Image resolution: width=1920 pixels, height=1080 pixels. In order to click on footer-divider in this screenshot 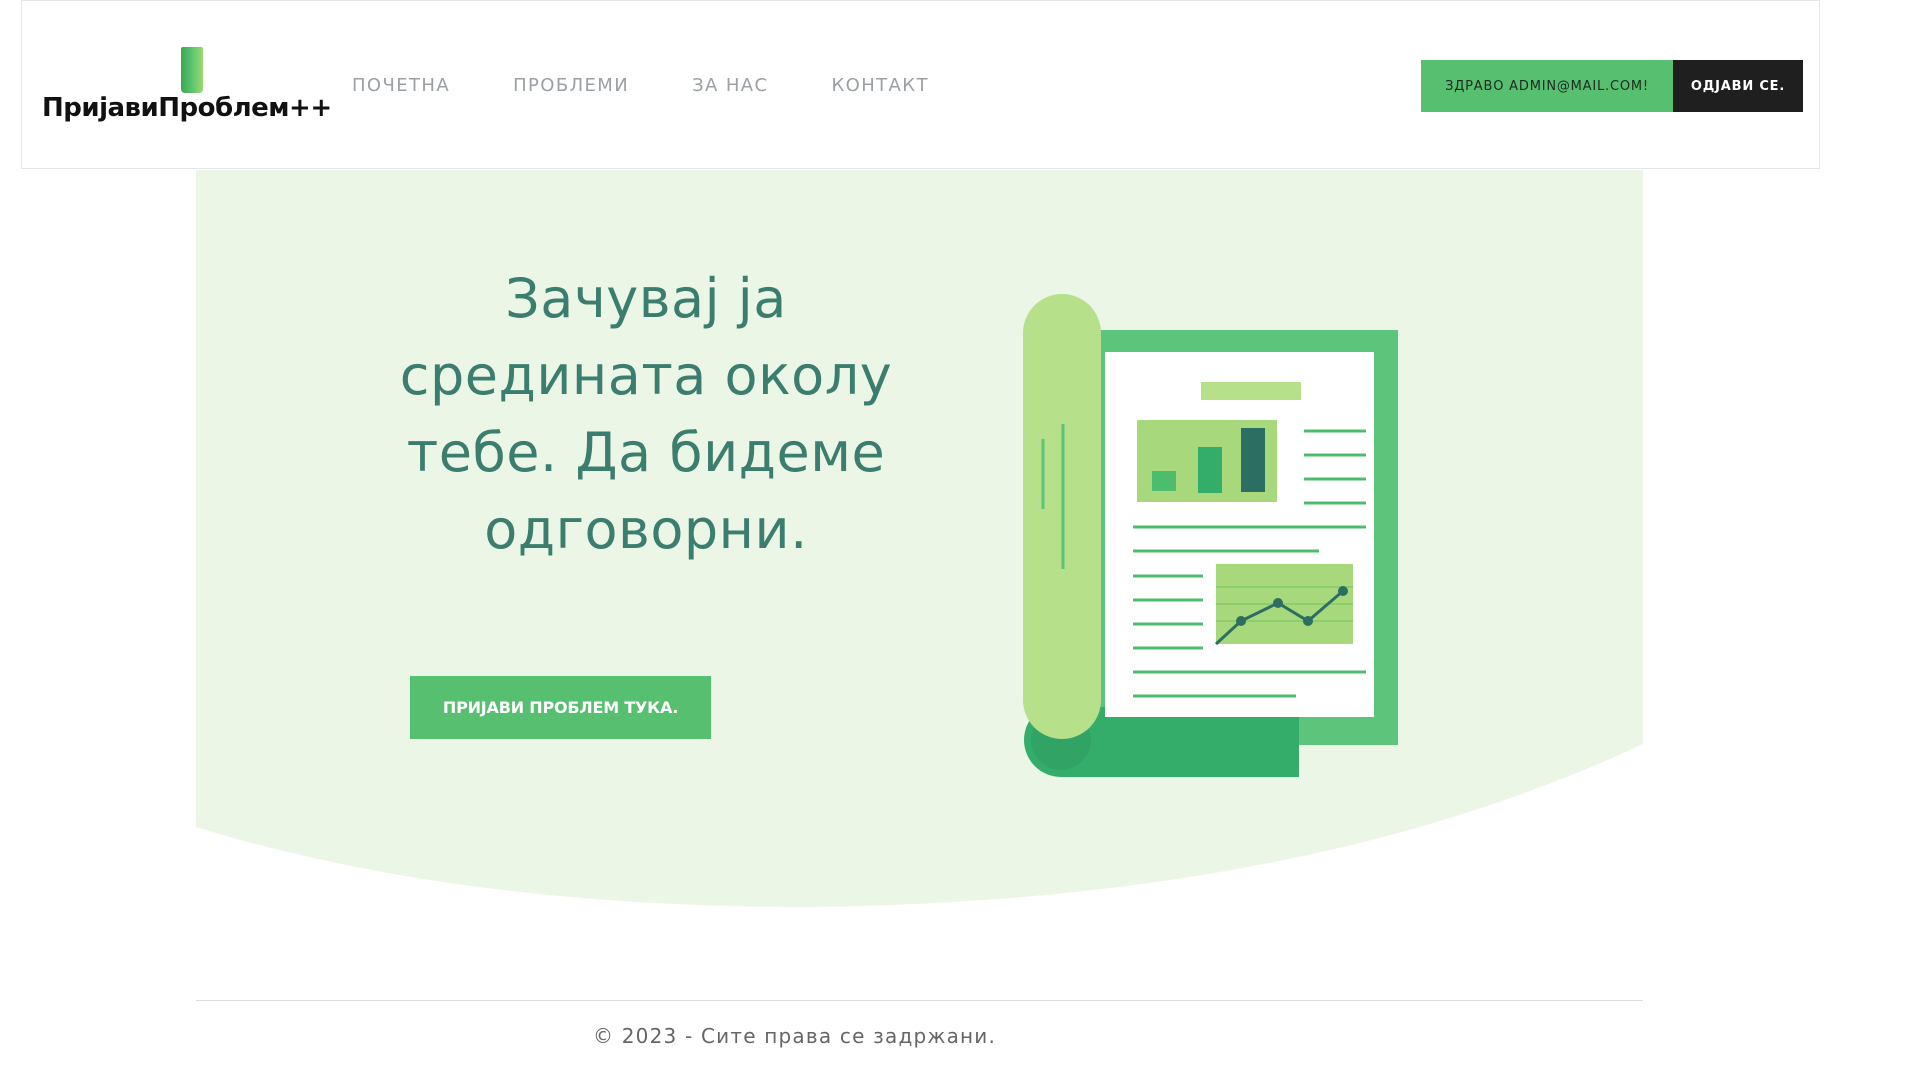, I will do `click(919, 1000)`.